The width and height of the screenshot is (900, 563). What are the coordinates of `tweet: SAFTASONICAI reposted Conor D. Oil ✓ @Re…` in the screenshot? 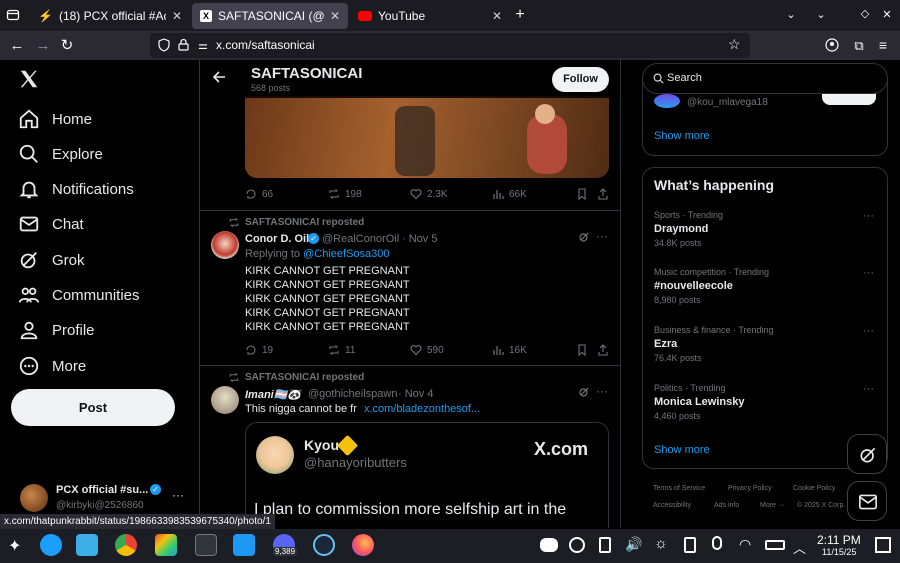 It's located at (410, 288).